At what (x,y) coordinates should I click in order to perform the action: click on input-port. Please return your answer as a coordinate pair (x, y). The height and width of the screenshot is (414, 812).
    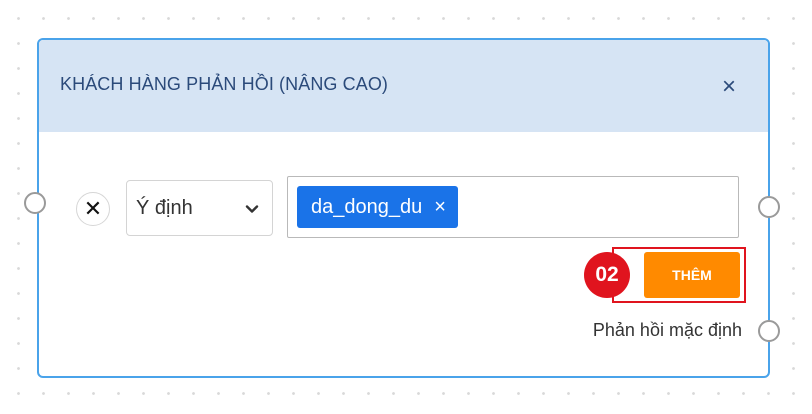
    Looking at the image, I should click on (35, 203).